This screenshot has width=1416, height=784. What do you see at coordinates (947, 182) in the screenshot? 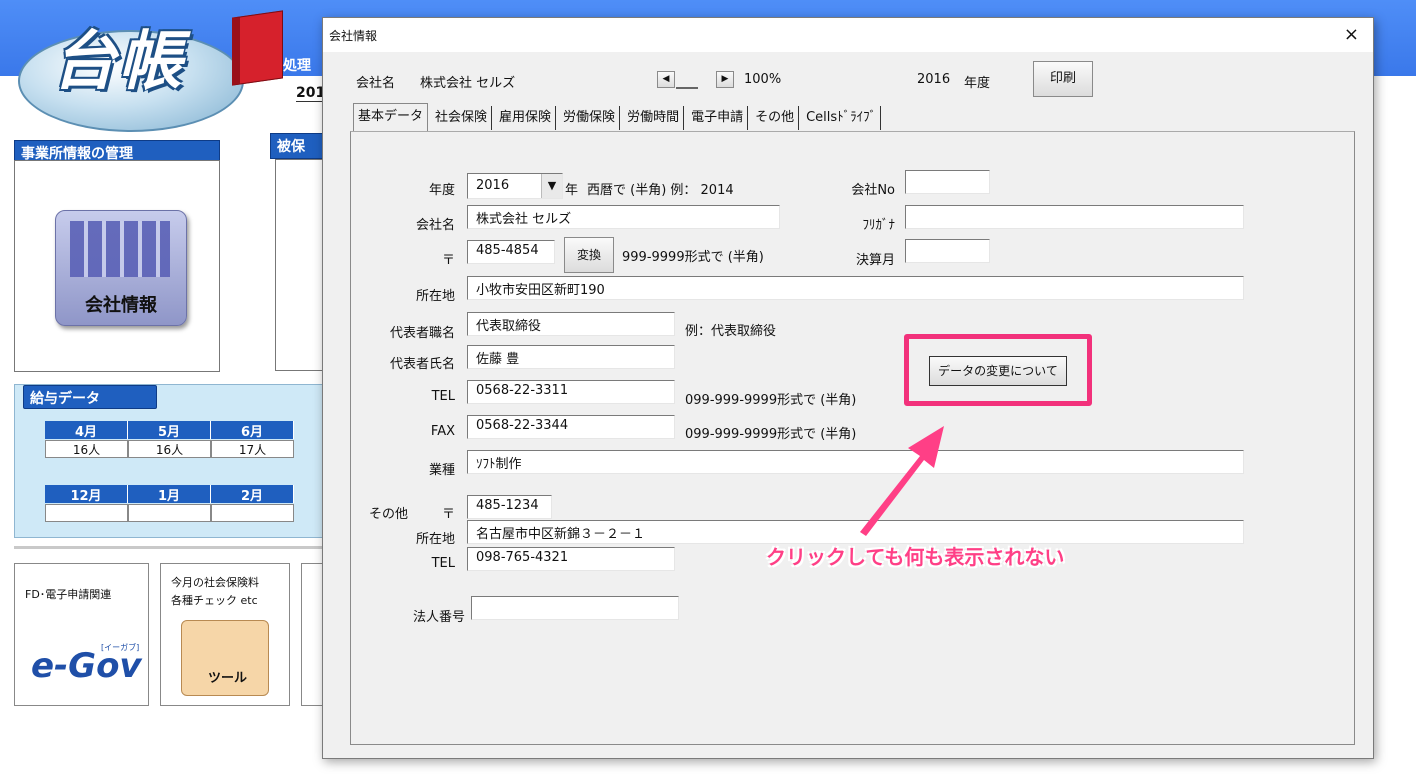
I see `company-no-input` at bounding box center [947, 182].